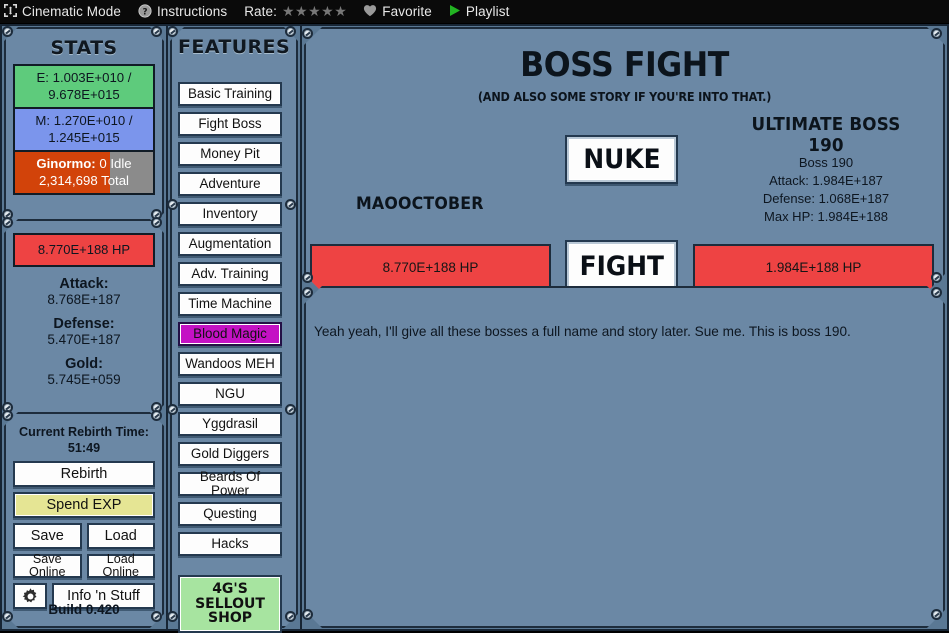 This screenshot has height=633, width=949. I want to click on playlist-button: Playlist, so click(479, 11).